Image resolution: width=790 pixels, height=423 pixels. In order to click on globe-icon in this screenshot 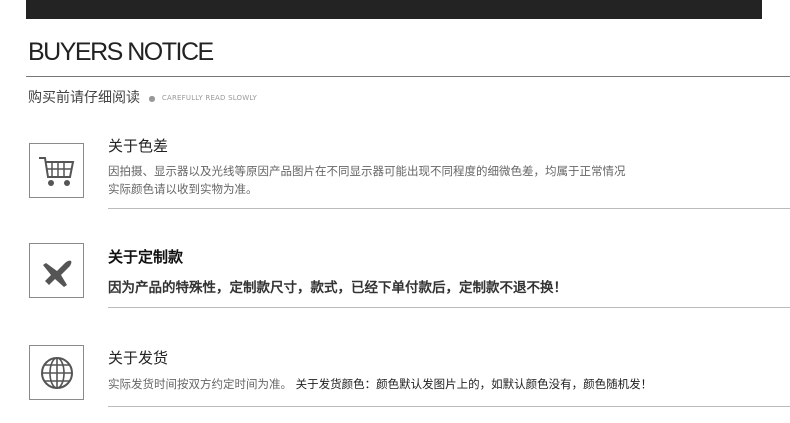, I will do `click(56, 372)`.